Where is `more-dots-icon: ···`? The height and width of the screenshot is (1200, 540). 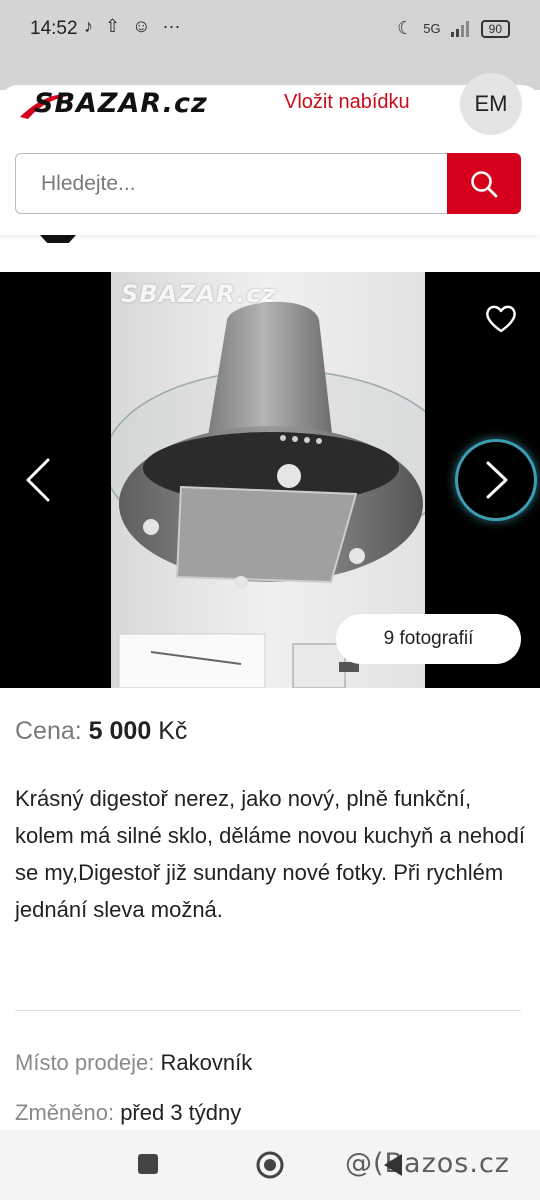
more-dots-icon: ··· is located at coordinates (171, 26).